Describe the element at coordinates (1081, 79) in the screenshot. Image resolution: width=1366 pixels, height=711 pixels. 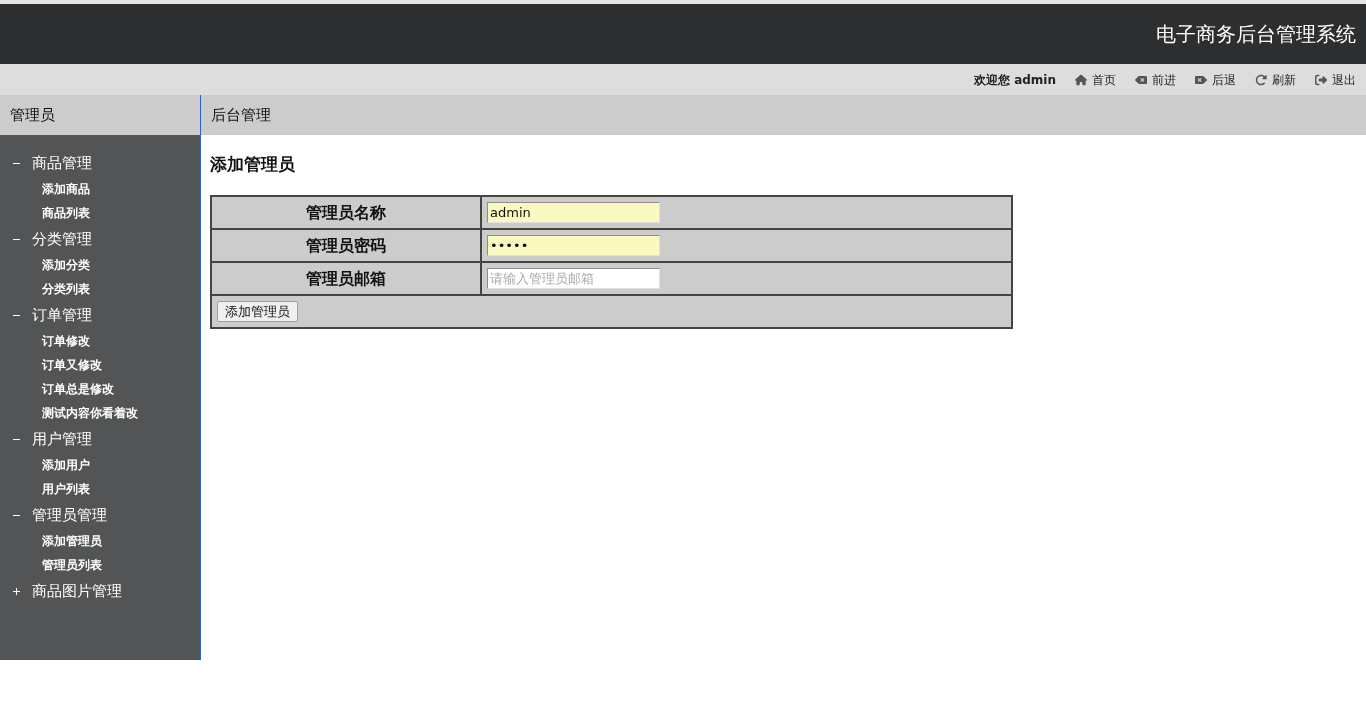
I see `home-icon` at that location.